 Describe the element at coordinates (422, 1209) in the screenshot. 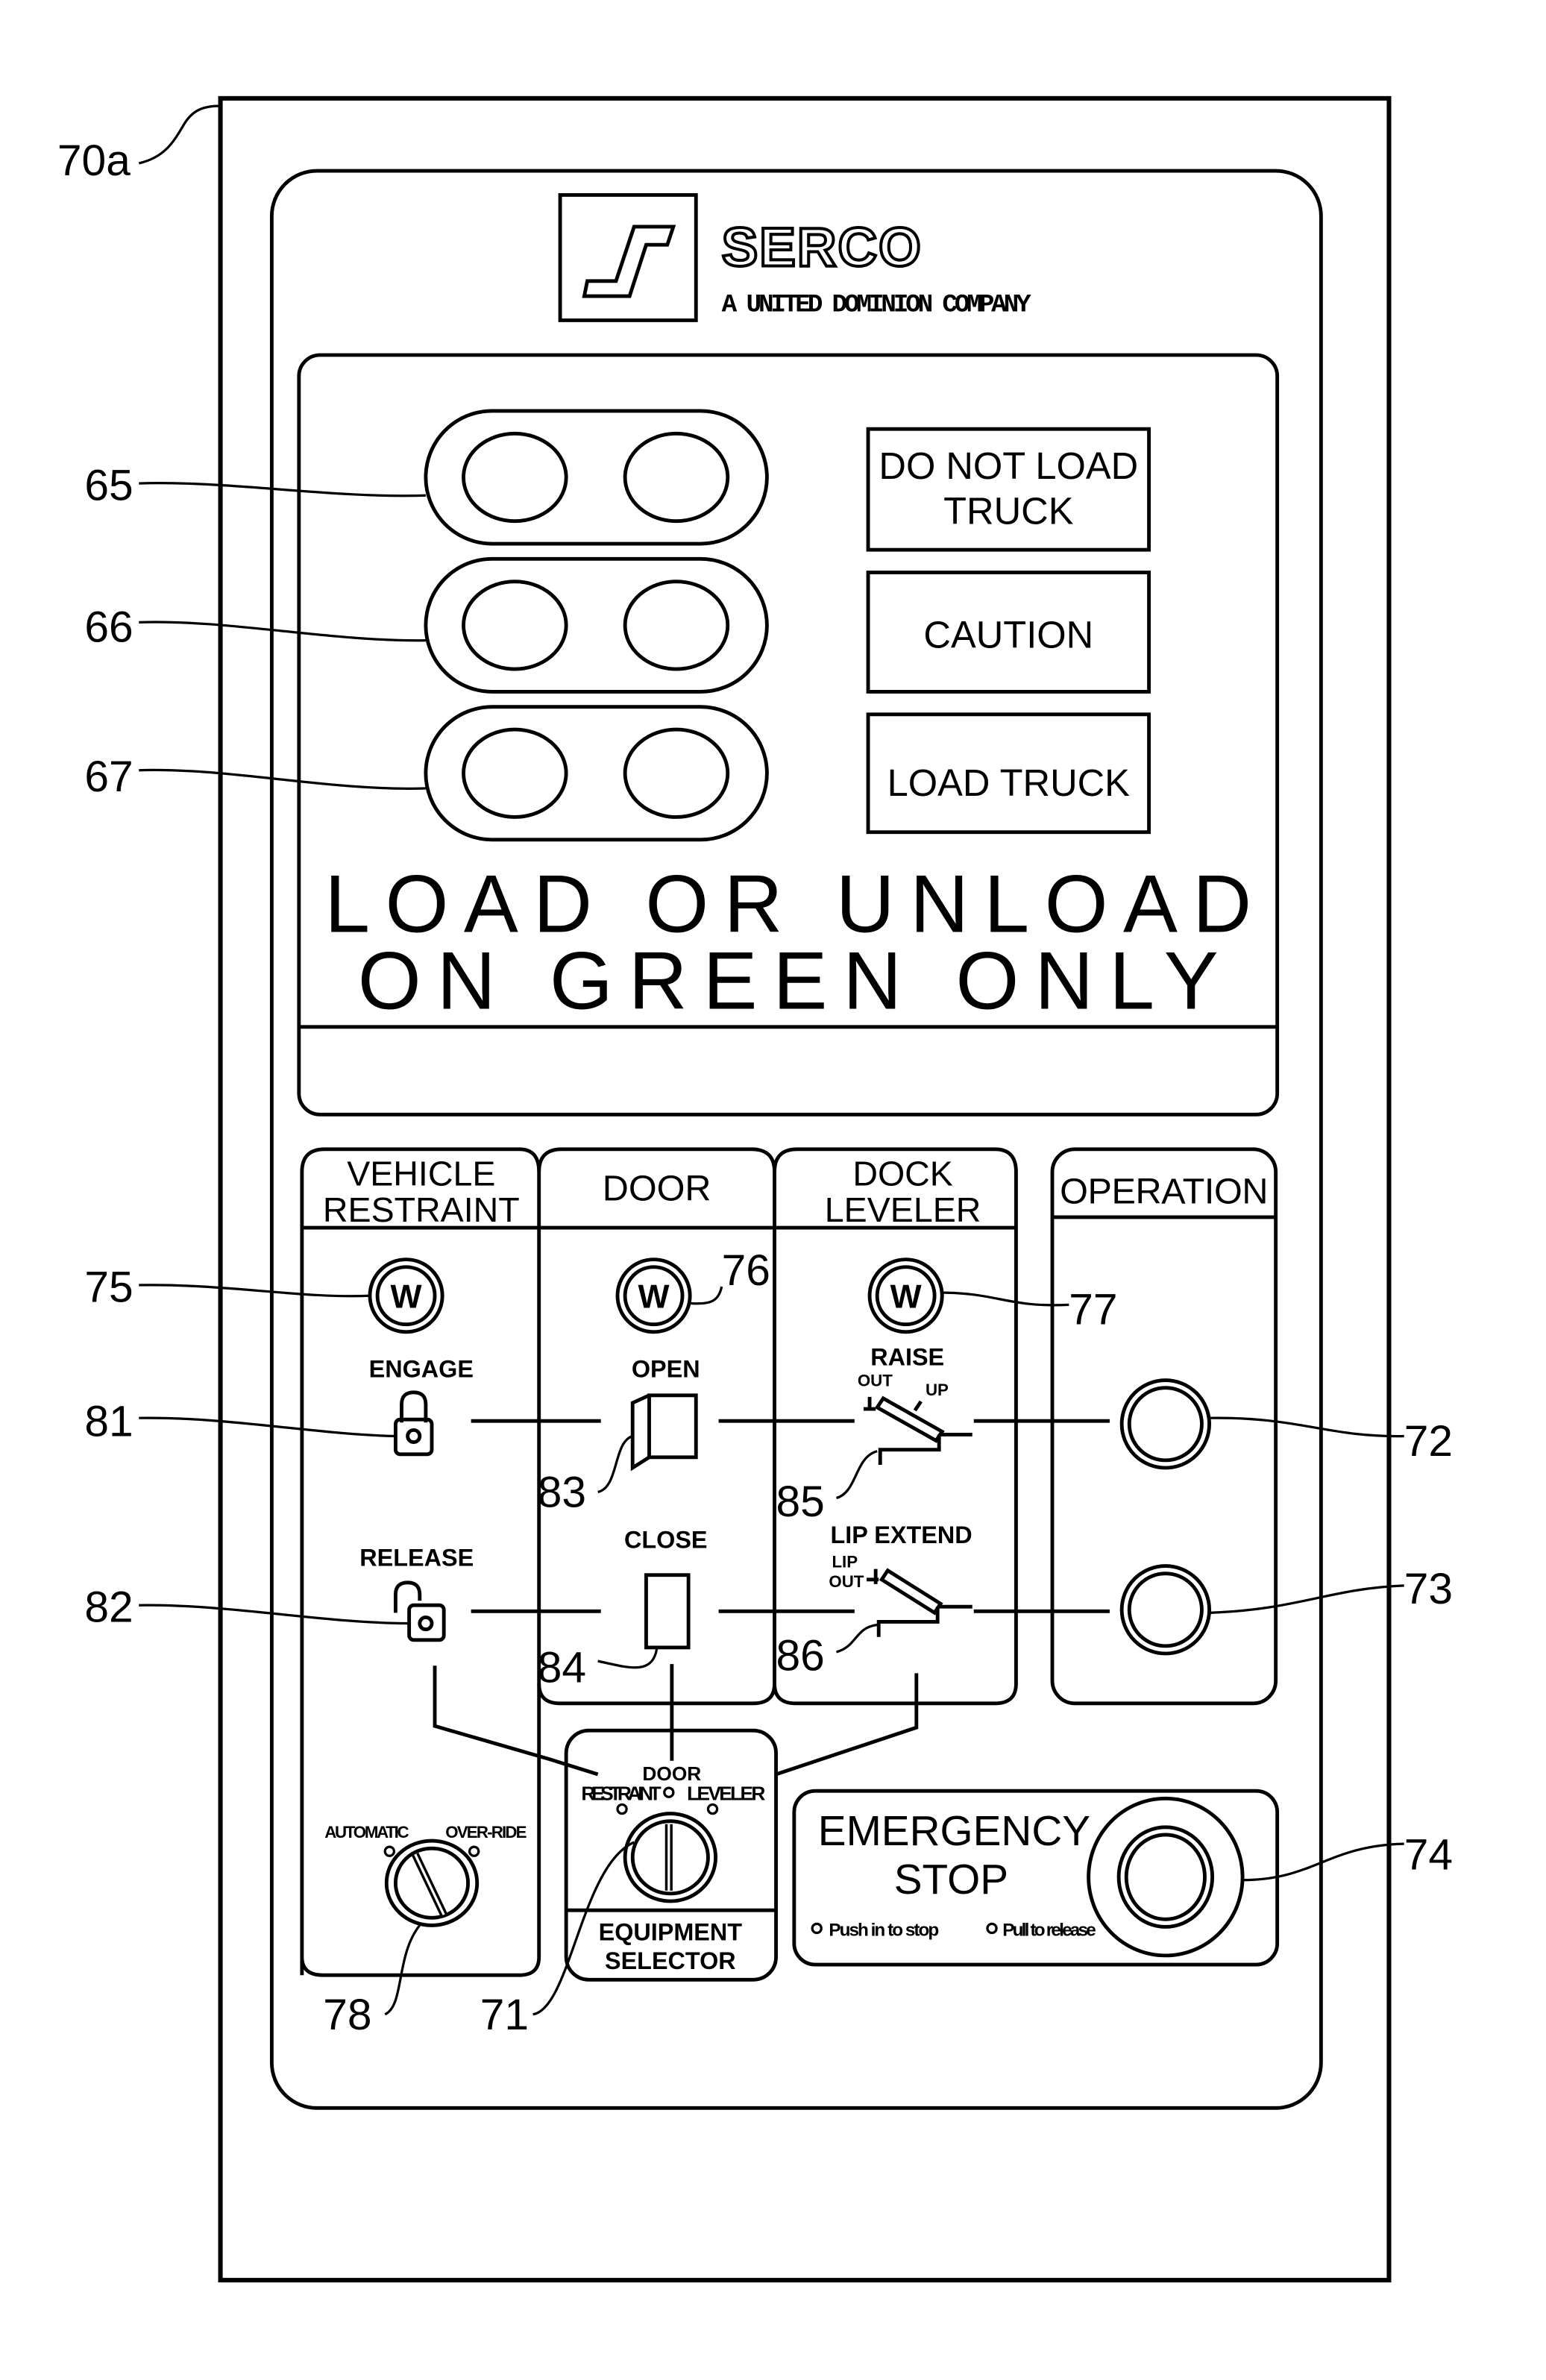

I see `section-title-line2: RESTRAINT` at that location.